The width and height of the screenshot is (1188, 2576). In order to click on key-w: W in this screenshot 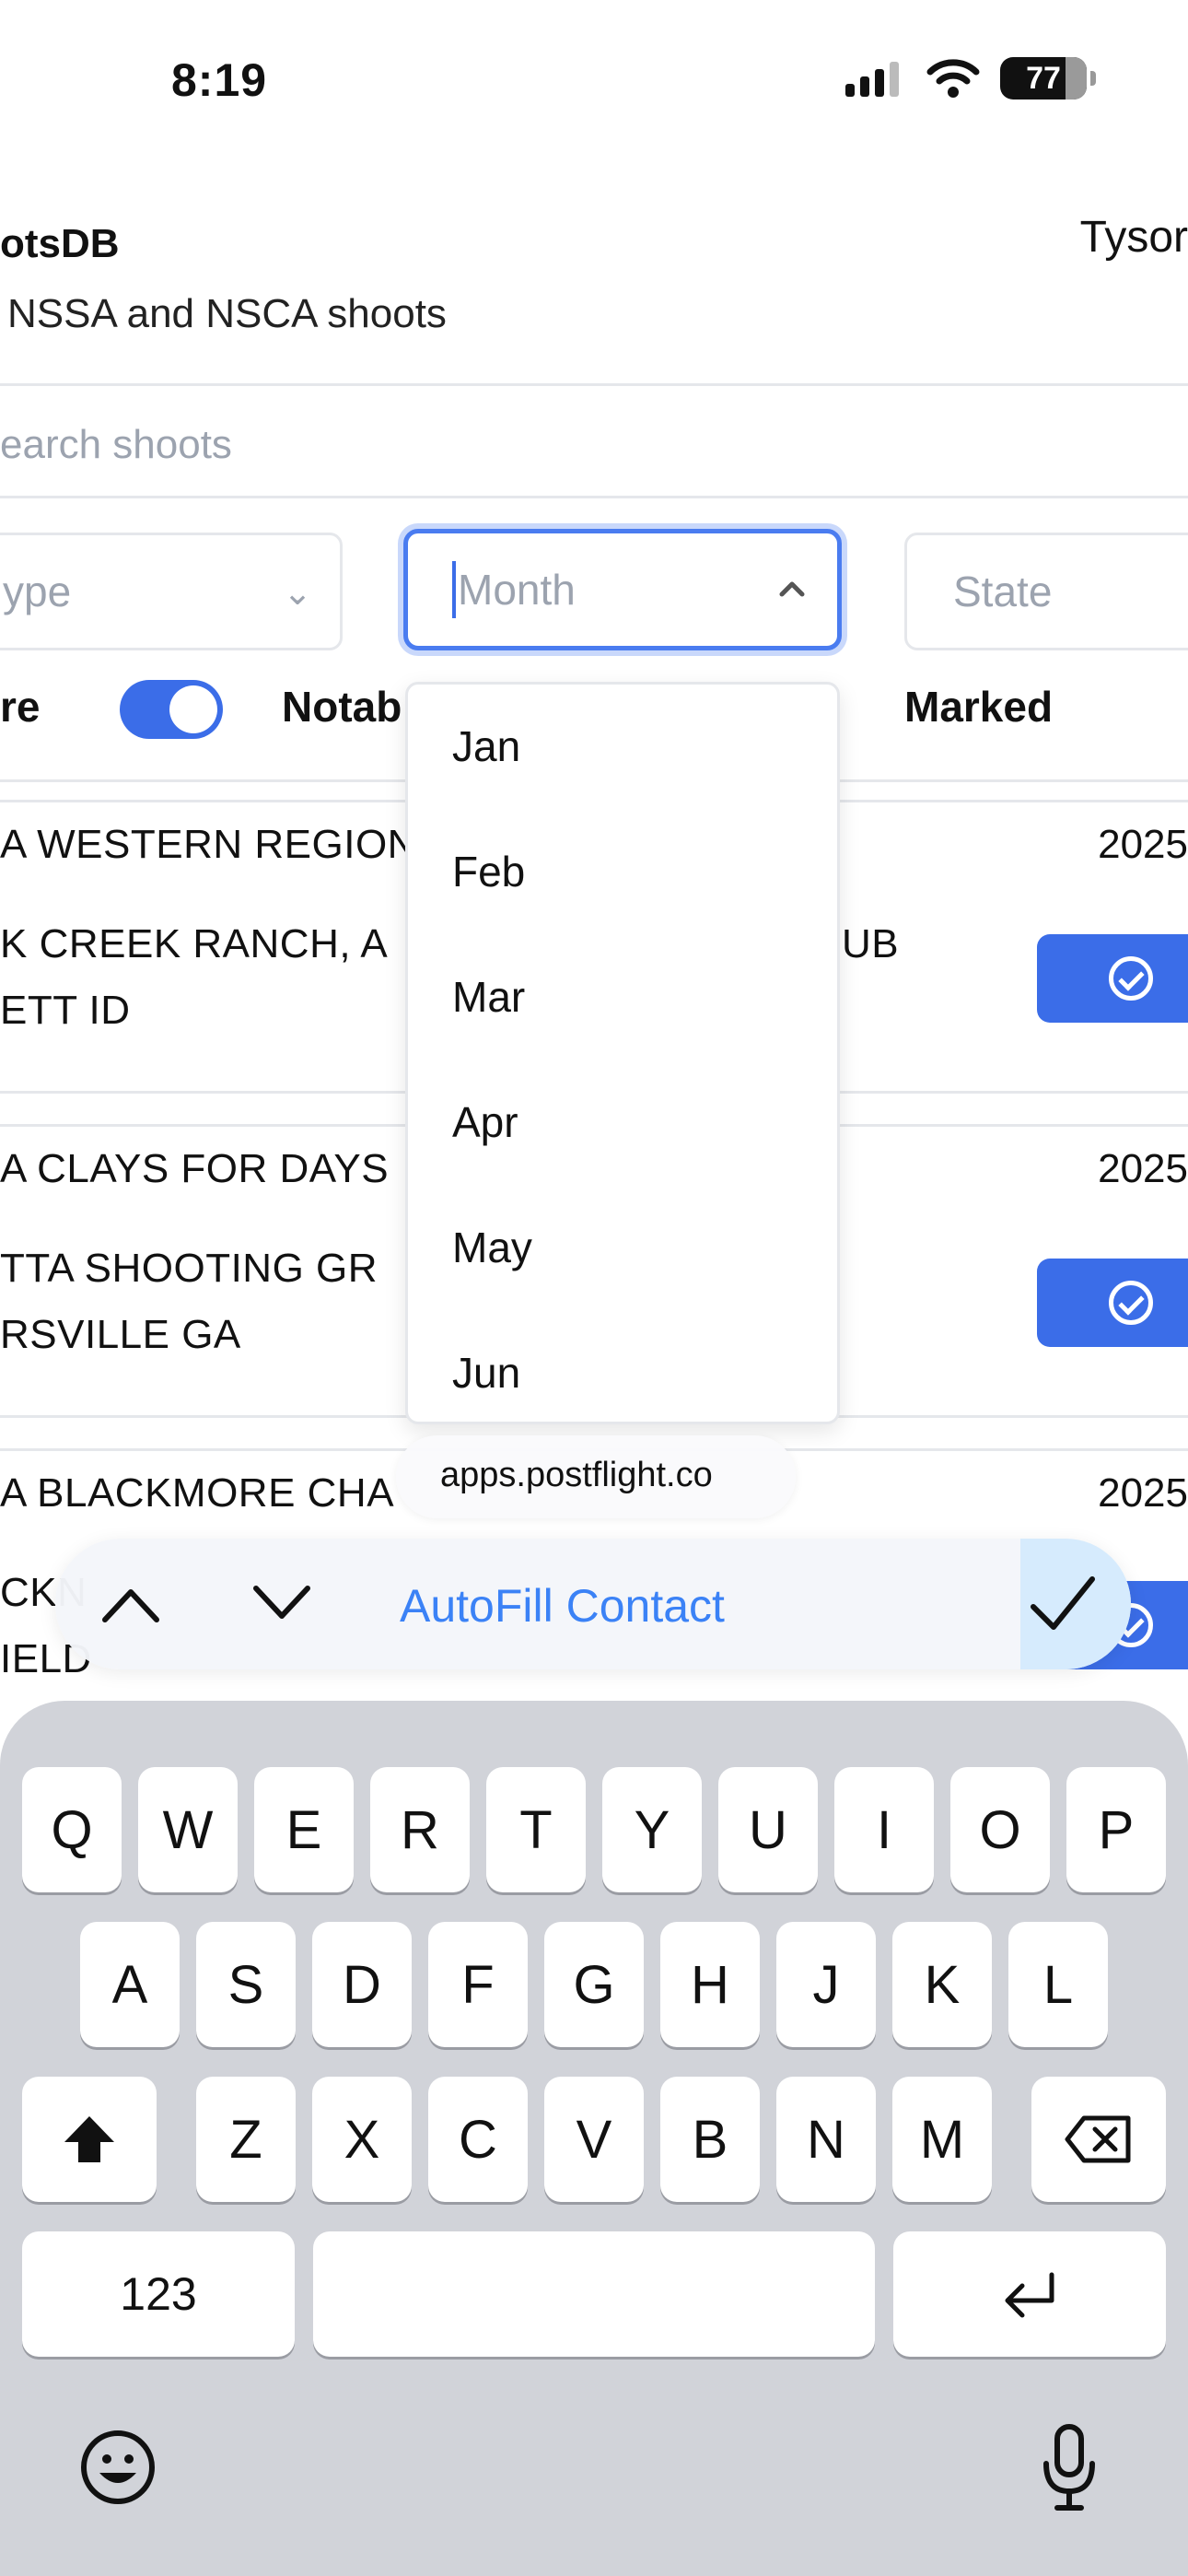, I will do `click(188, 1829)`.